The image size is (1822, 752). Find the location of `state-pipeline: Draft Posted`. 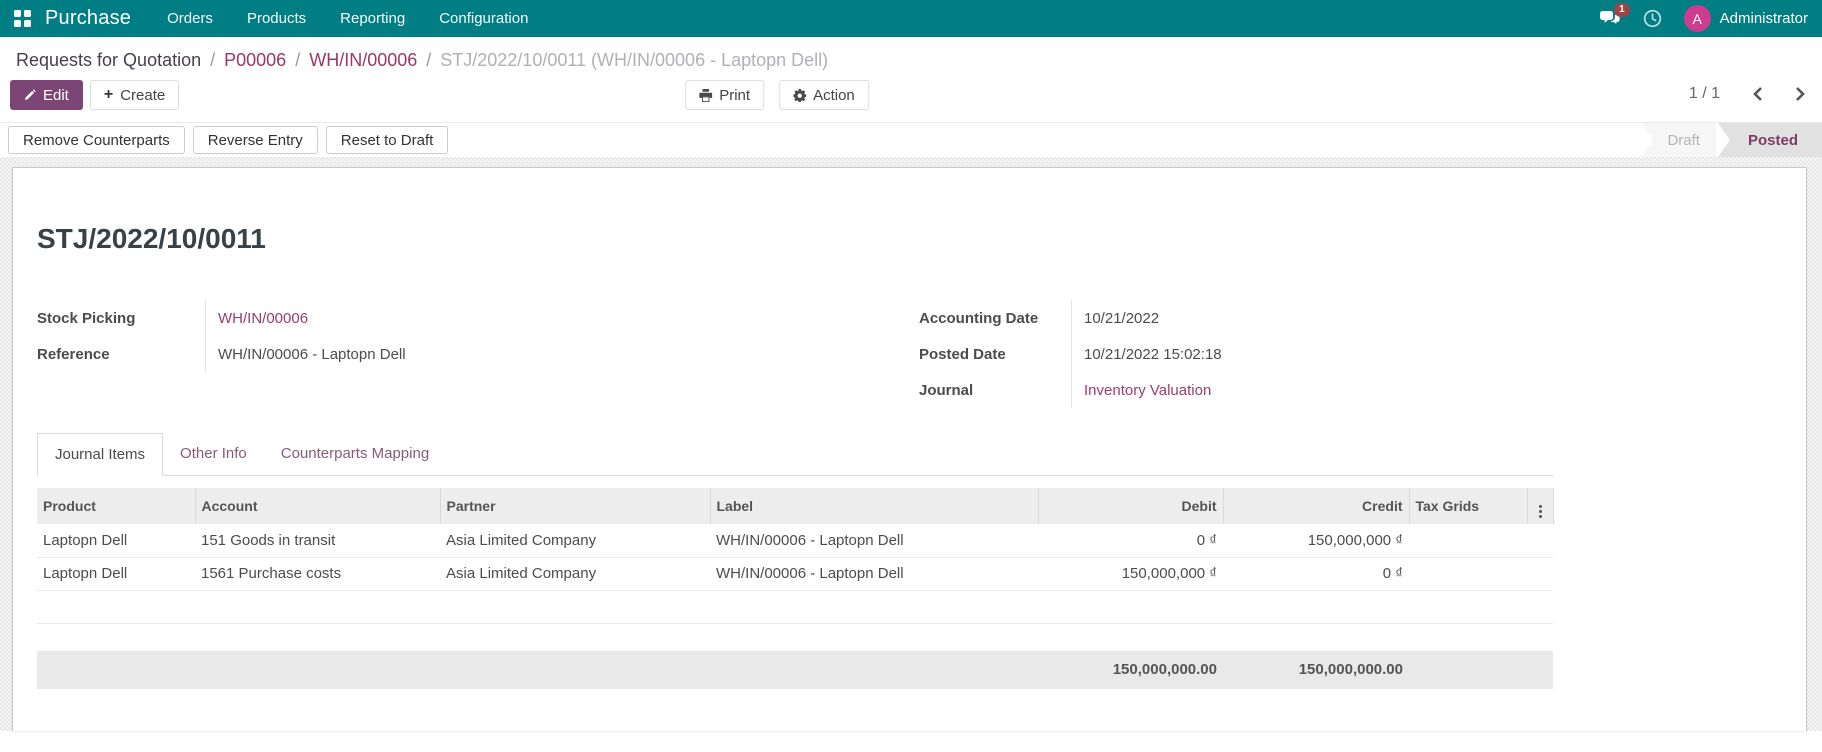

state-pipeline: Draft Posted is located at coordinates (1731, 140).